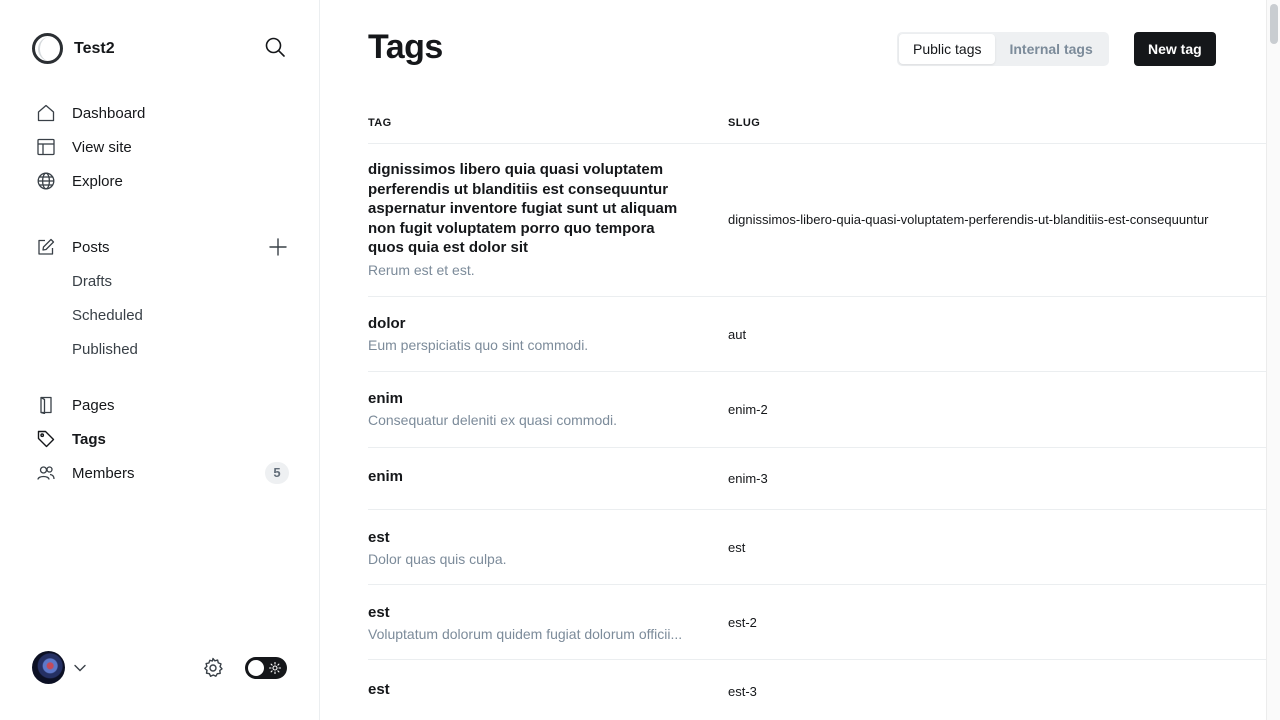  I want to click on settings-button, so click(213, 668).